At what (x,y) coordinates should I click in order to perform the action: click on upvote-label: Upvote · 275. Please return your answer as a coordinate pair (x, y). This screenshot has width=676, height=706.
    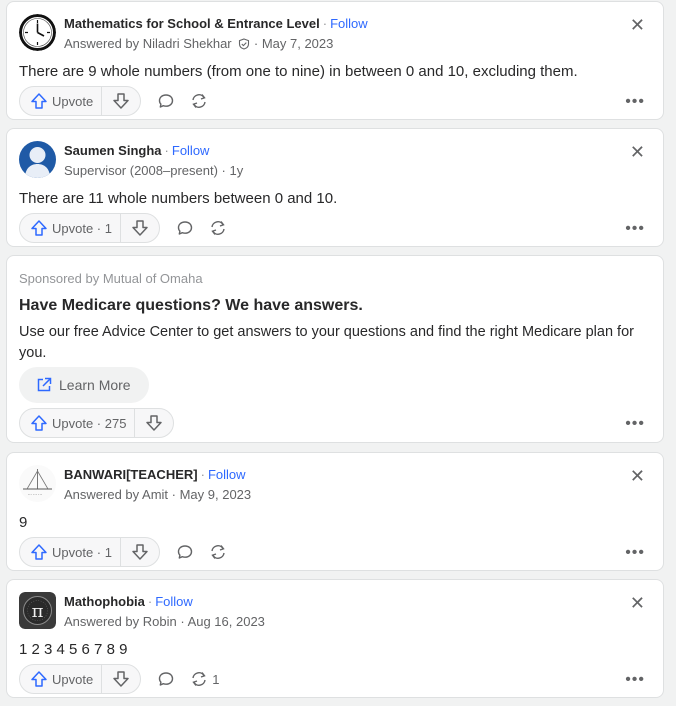
    Looking at the image, I should click on (89, 423).